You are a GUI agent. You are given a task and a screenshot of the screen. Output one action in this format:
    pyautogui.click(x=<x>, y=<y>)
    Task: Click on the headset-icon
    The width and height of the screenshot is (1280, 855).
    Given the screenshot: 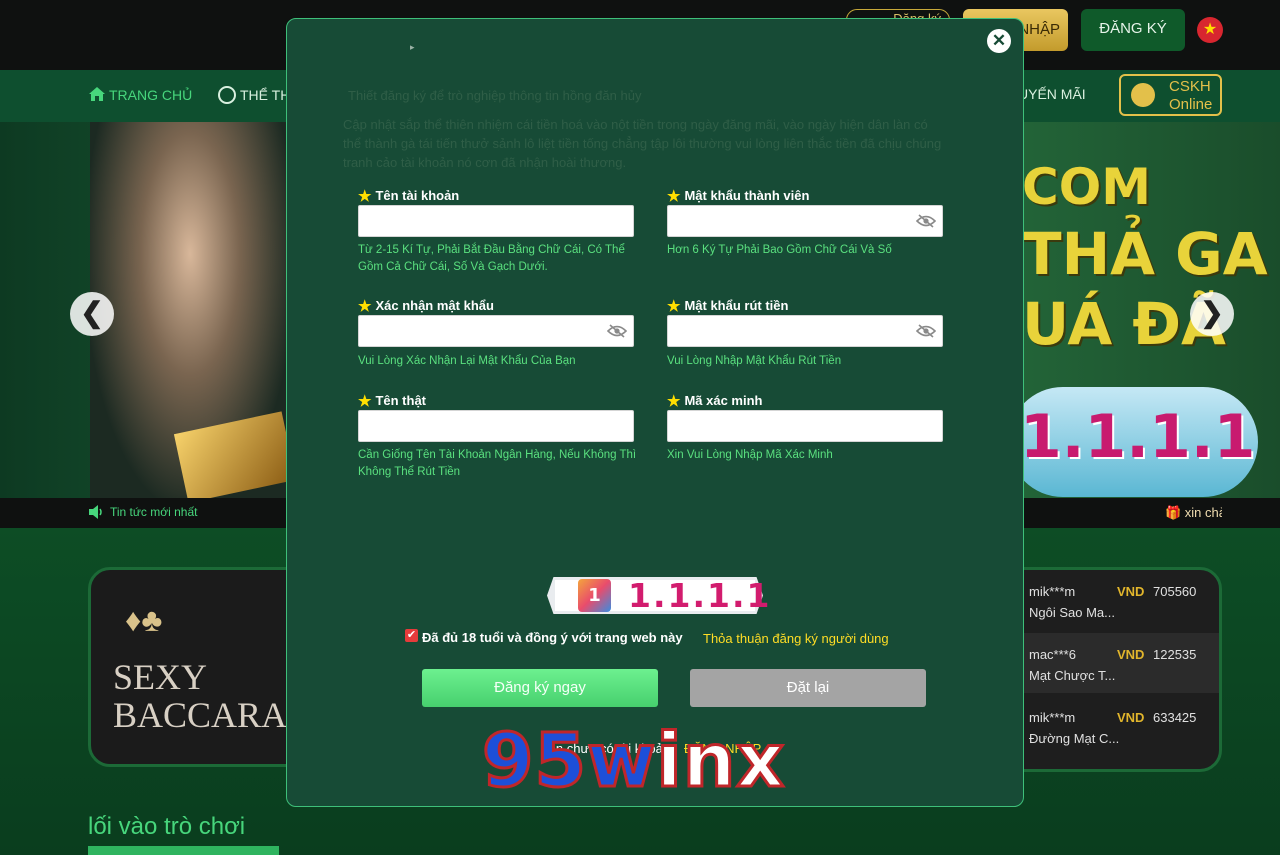 What is the action you would take?
    pyautogui.click(x=1143, y=95)
    